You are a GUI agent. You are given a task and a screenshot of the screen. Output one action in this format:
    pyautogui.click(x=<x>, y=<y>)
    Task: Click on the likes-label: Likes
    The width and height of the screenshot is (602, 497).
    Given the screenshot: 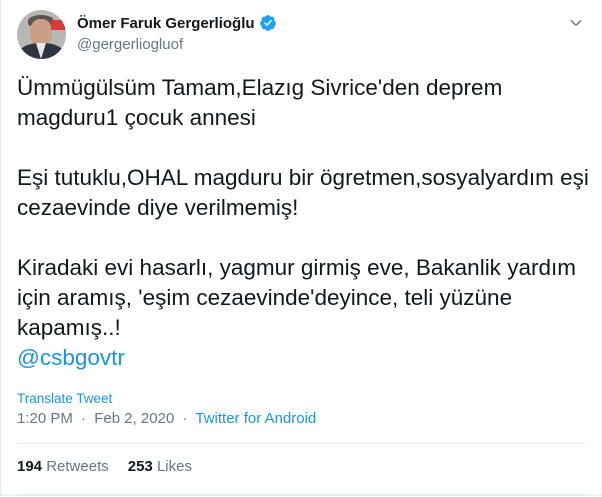 What is the action you would take?
    pyautogui.click(x=174, y=466)
    